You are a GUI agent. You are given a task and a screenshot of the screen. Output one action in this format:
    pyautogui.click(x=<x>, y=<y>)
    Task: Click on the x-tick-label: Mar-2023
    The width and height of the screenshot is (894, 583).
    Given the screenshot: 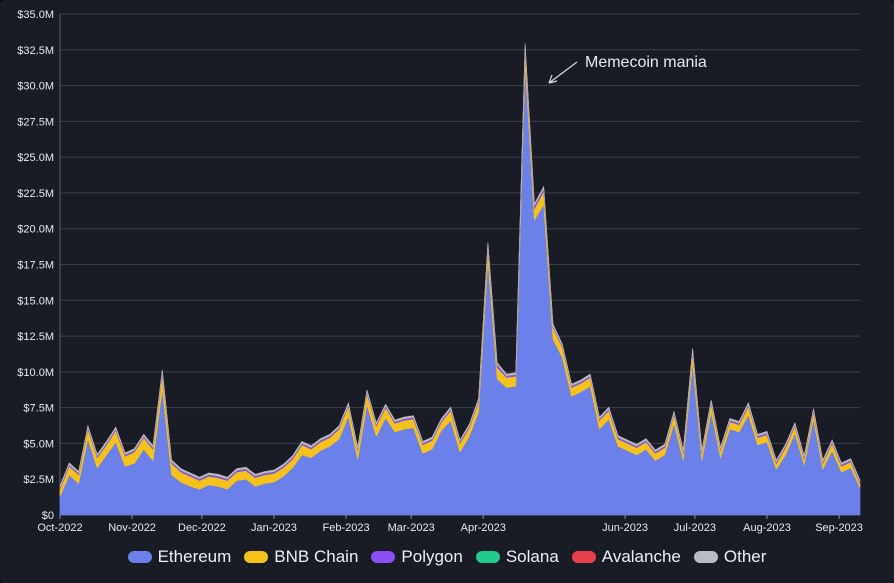 What is the action you would take?
    pyautogui.click(x=411, y=528)
    